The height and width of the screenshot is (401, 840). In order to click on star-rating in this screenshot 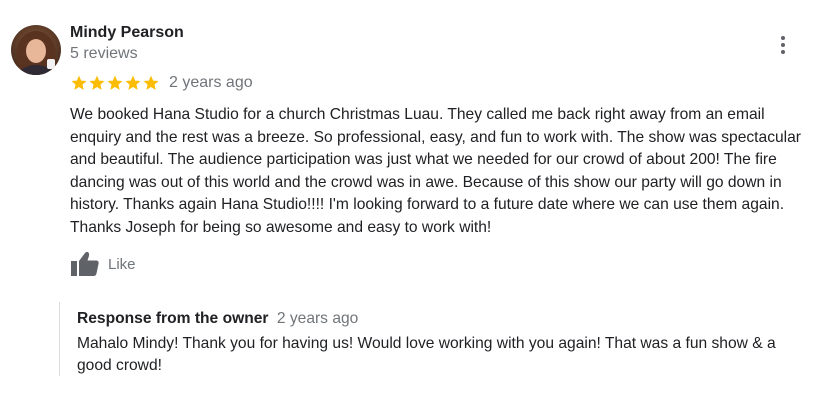, I will do `click(115, 83)`.